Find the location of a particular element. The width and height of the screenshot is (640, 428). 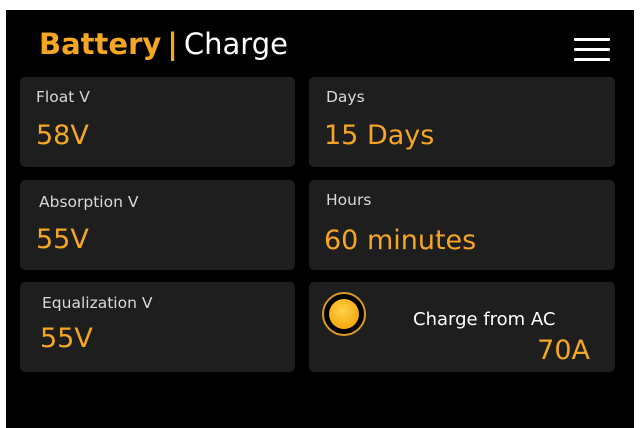

days-label: Days is located at coordinates (345, 97).